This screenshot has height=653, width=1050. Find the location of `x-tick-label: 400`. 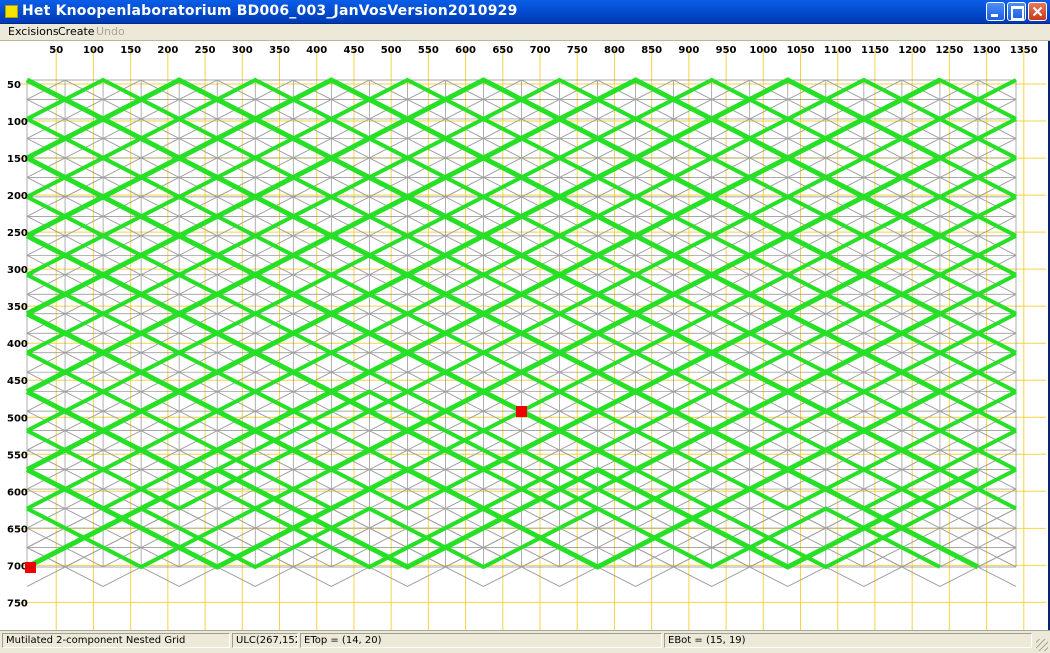

x-tick-label: 400 is located at coordinates (316, 50).